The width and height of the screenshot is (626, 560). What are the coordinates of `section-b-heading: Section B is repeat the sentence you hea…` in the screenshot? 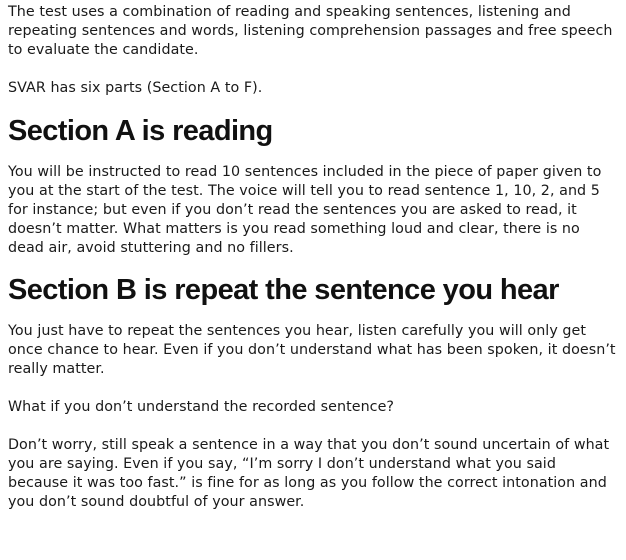 It's located at (283, 290).